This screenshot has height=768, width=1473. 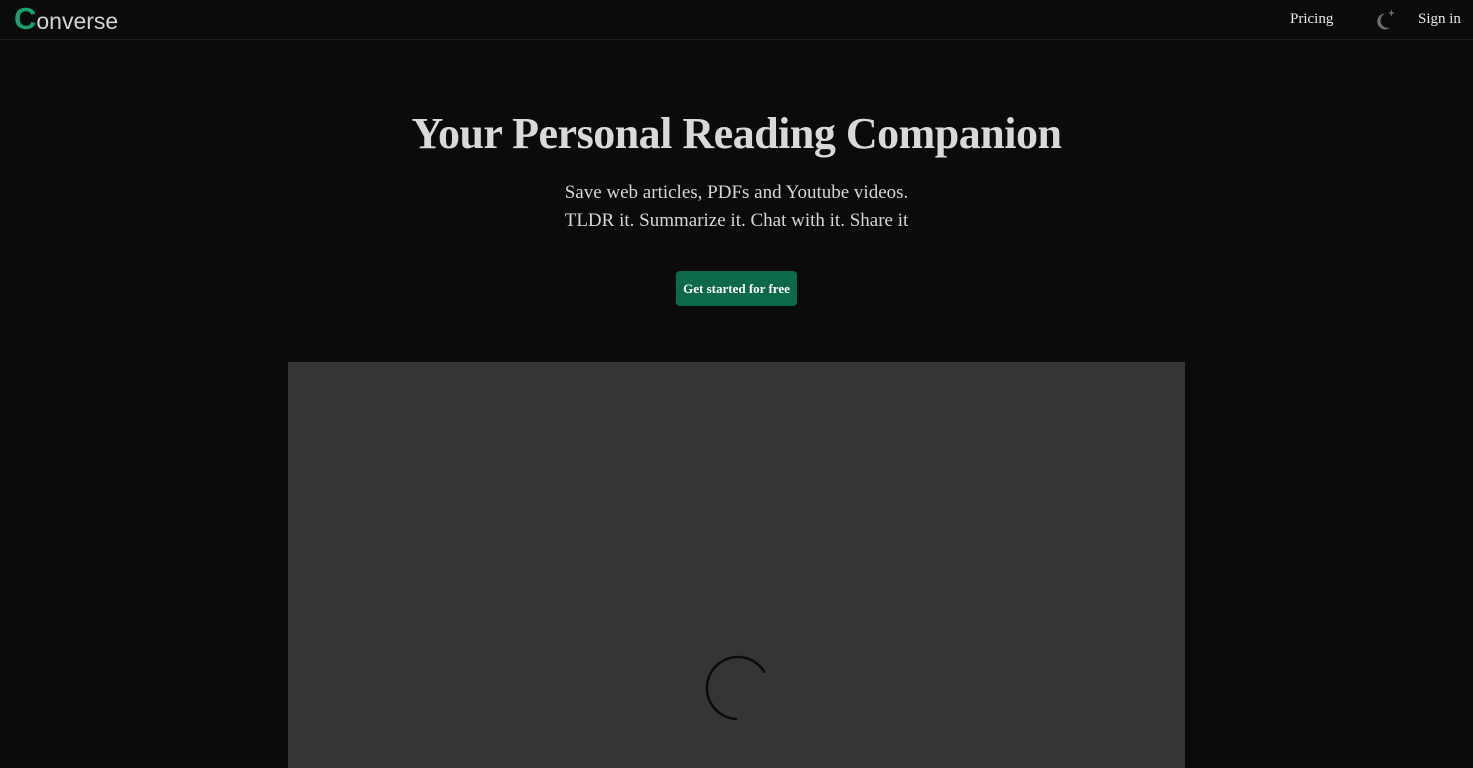 What do you see at coordinates (25, 18) in the screenshot?
I see `logo-initial: C` at bounding box center [25, 18].